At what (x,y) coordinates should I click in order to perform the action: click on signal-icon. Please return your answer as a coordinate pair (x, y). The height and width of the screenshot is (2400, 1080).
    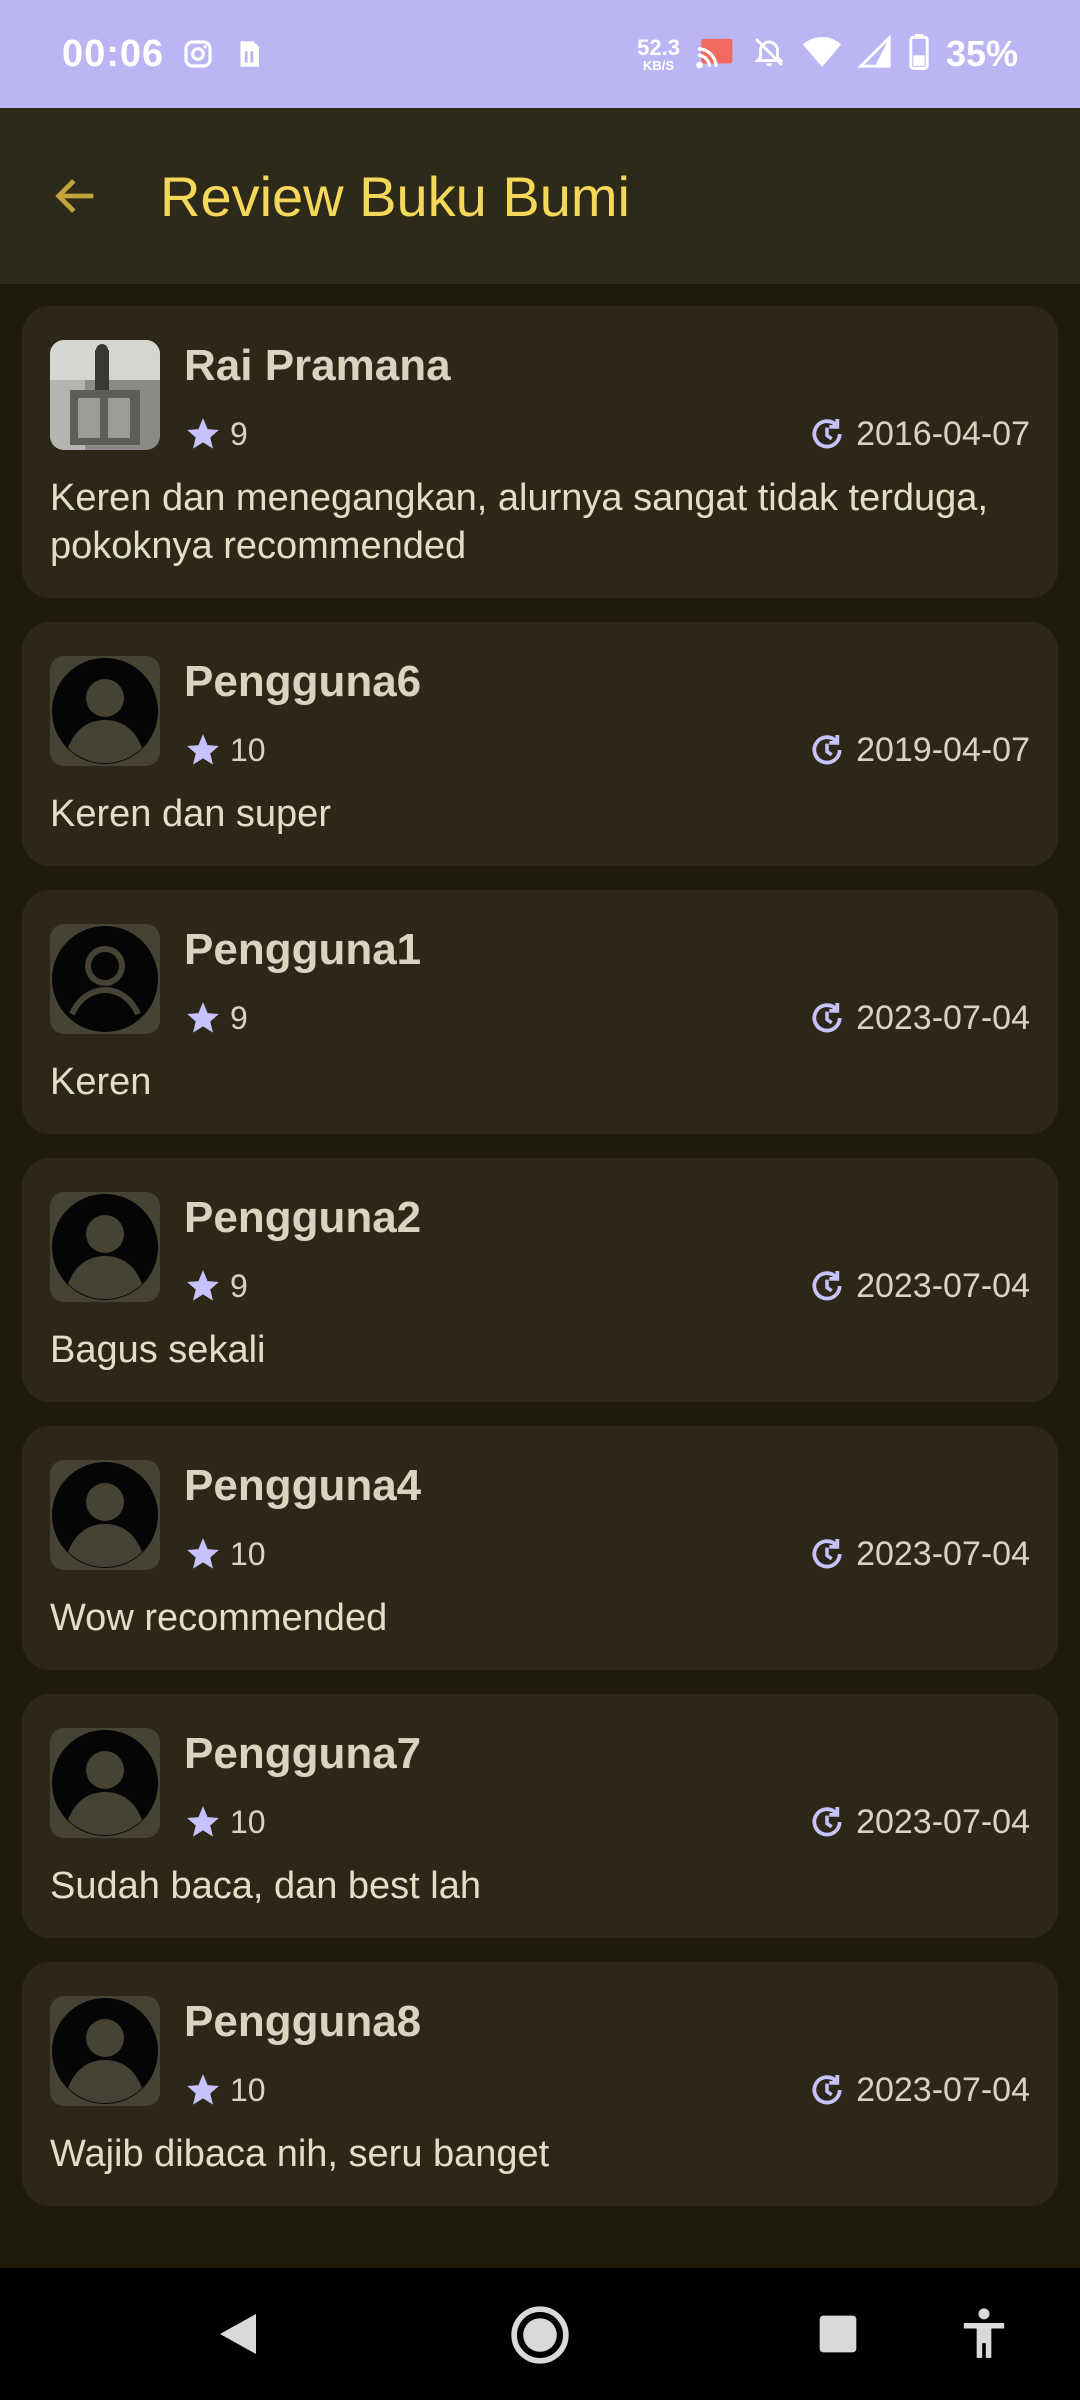
    Looking at the image, I should click on (874, 53).